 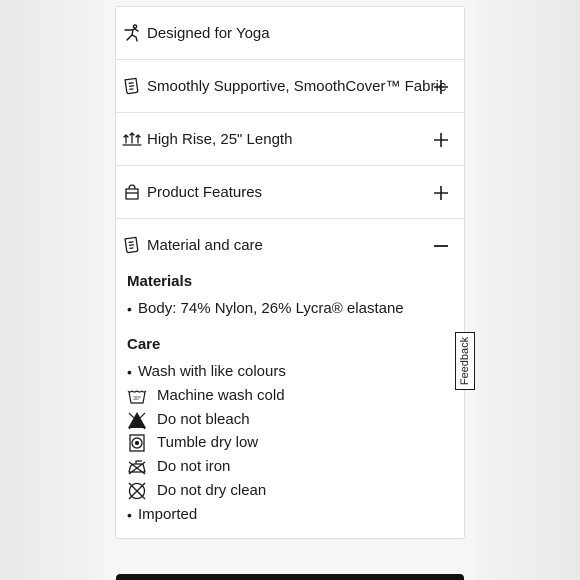 I want to click on care-item-no-bleach: Do not bleach, so click(x=188, y=420).